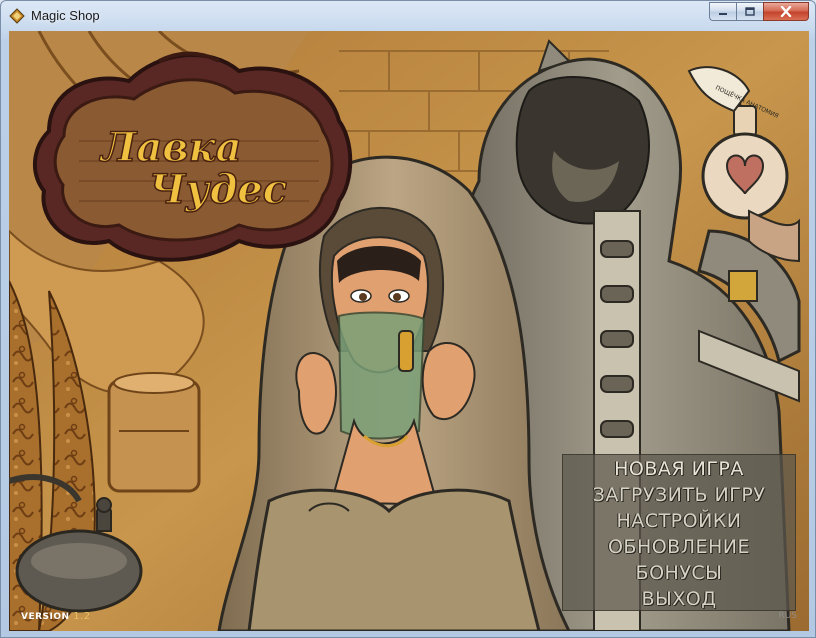 This screenshot has height=638, width=816. Describe the element at coordinates (408, 16) in the screenshot. I see `title-bar: Magic Shop` at that location.